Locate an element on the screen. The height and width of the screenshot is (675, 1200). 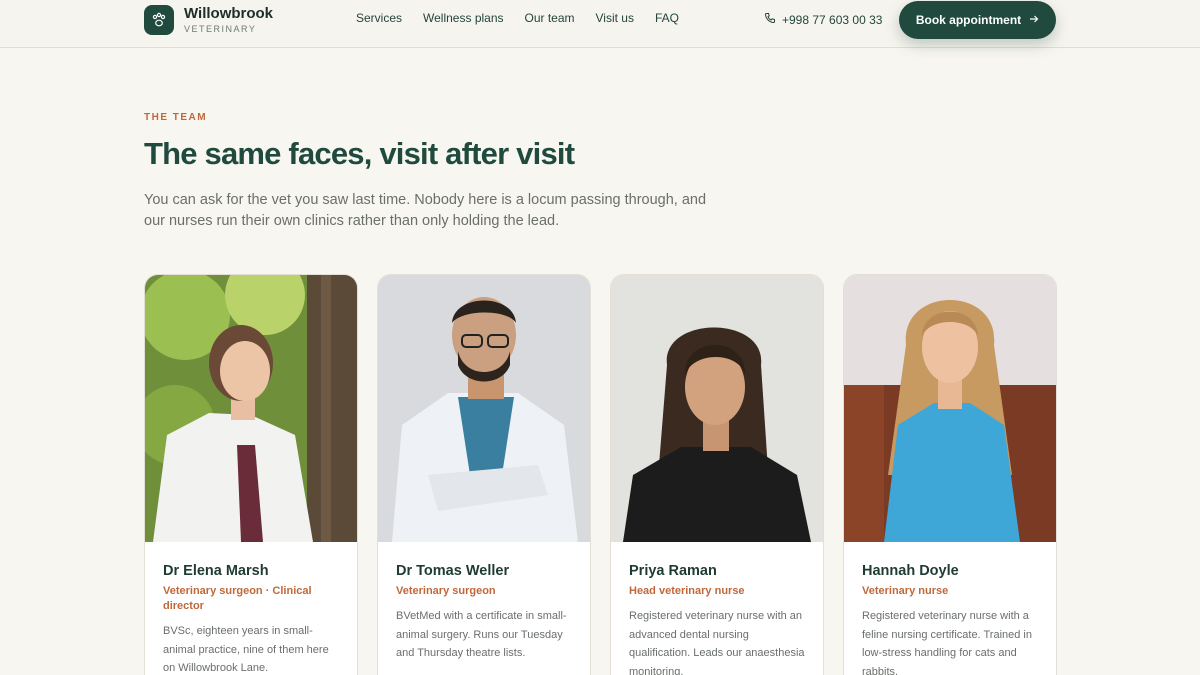
team-photo-elena-marsh is located at coordinates (251, 408).